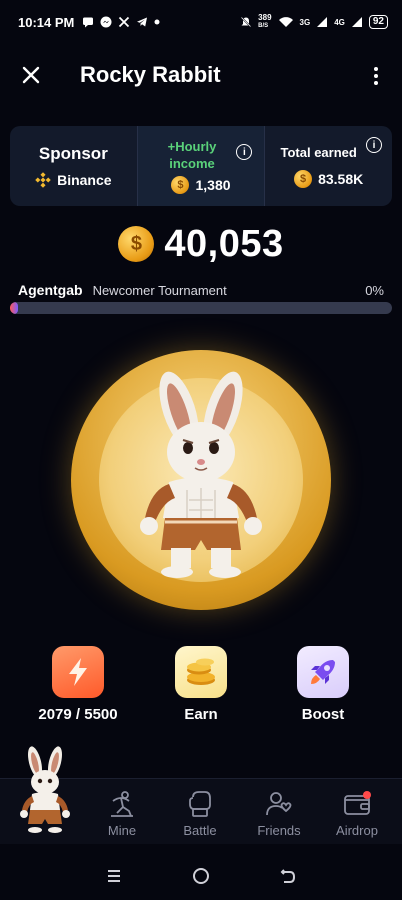  What do you see at coordinates (378, 22) in the screenshot?
I see `battery-icon: 92` at bounding box center [378, 22].